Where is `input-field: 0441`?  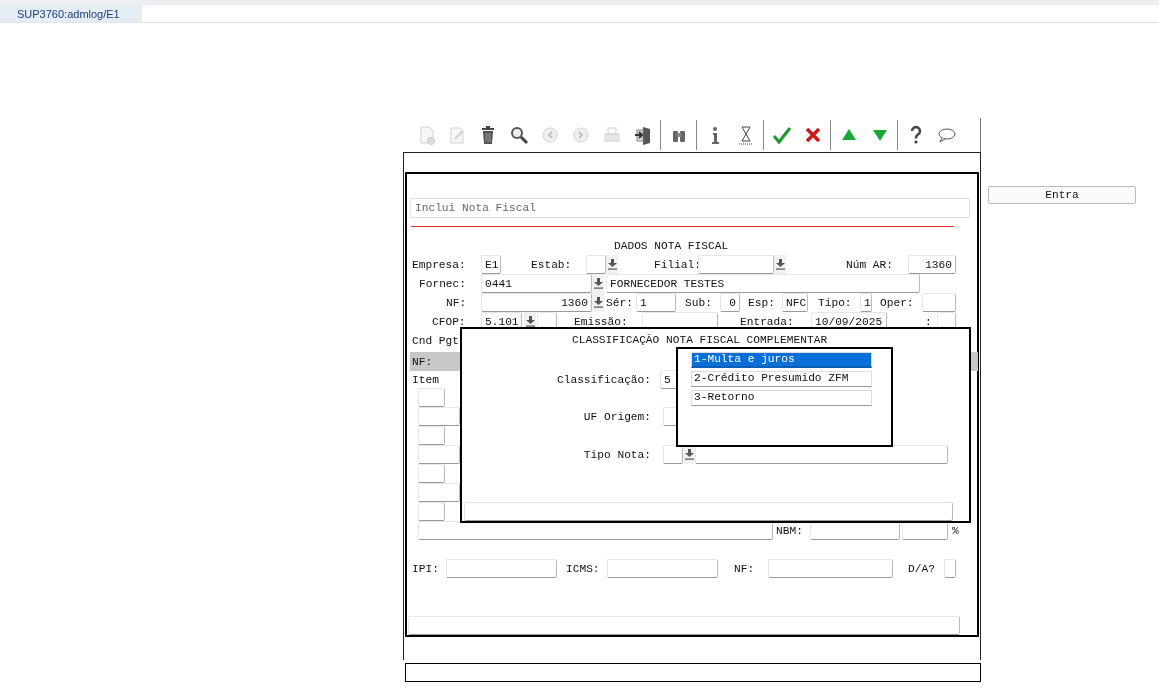 input-field: 0441 is located at coordinates (536, 283).